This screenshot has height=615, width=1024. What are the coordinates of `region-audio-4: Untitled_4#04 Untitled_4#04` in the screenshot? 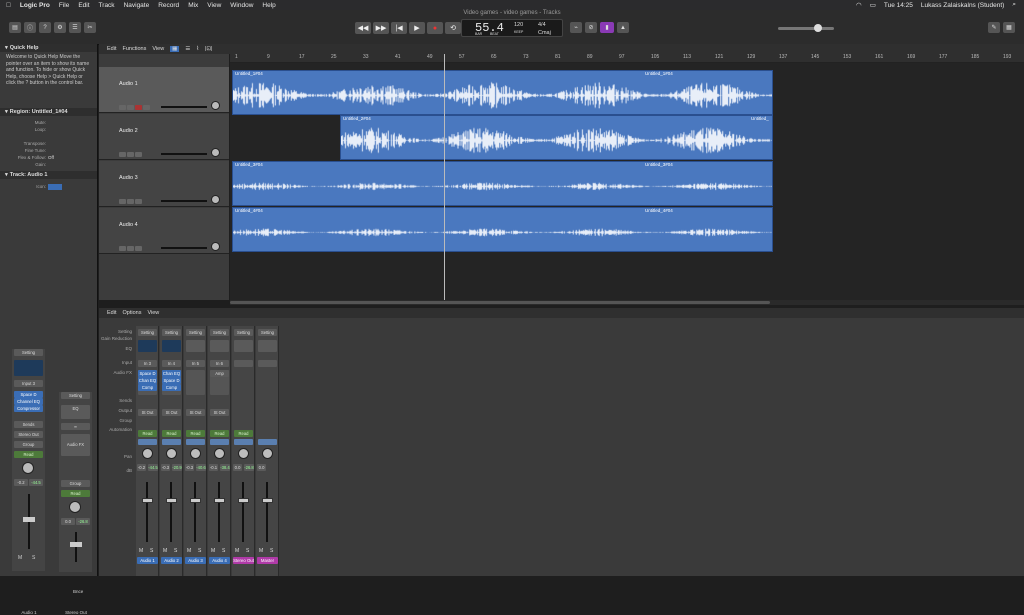 It's located at (502, 229).